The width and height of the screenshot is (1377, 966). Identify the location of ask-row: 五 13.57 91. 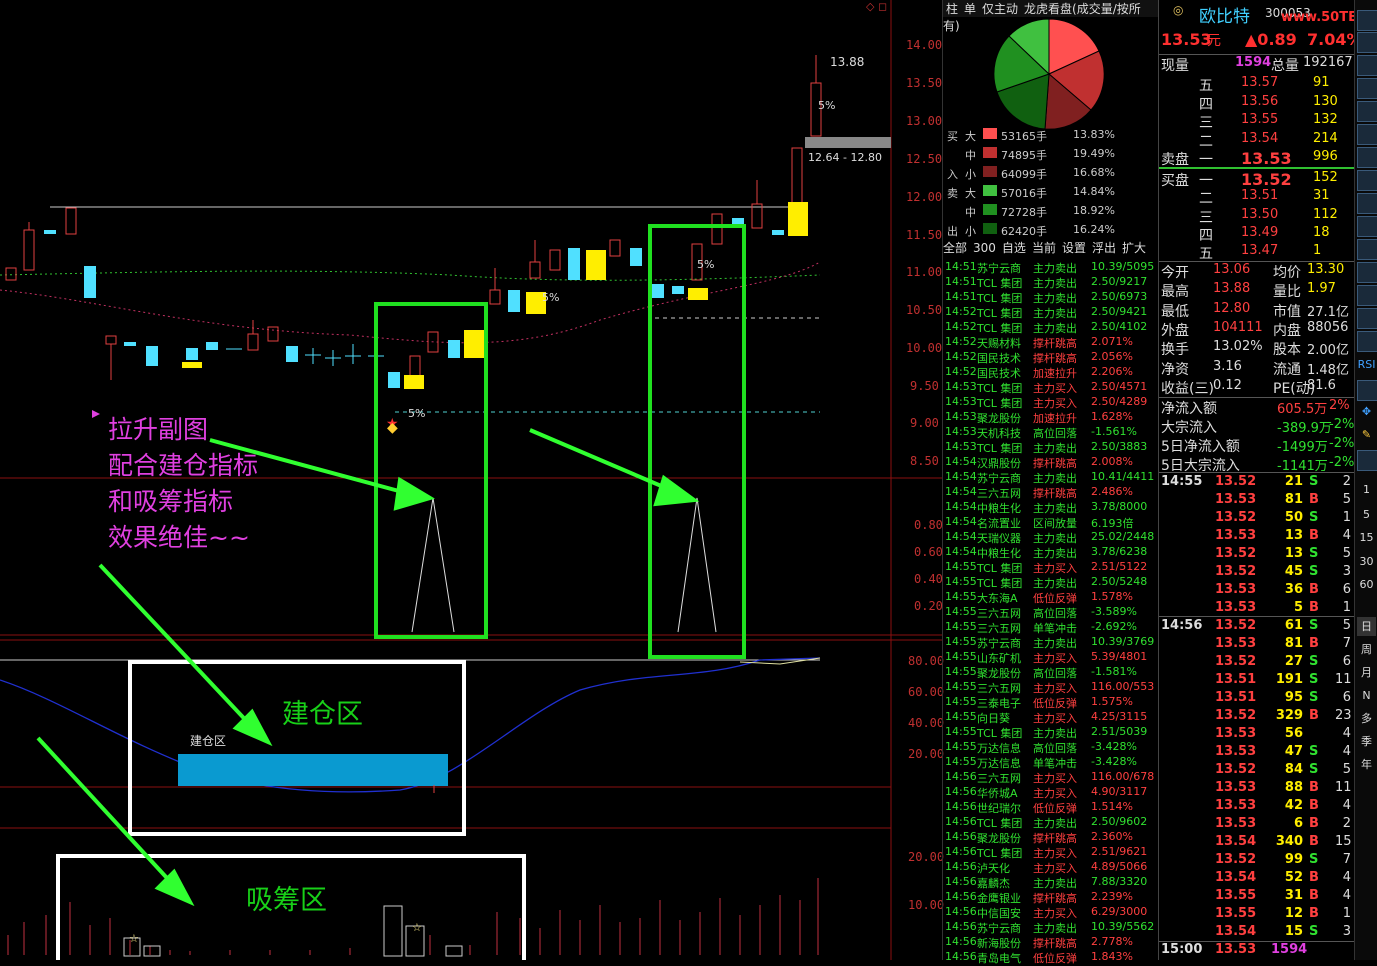
(1257, 84).